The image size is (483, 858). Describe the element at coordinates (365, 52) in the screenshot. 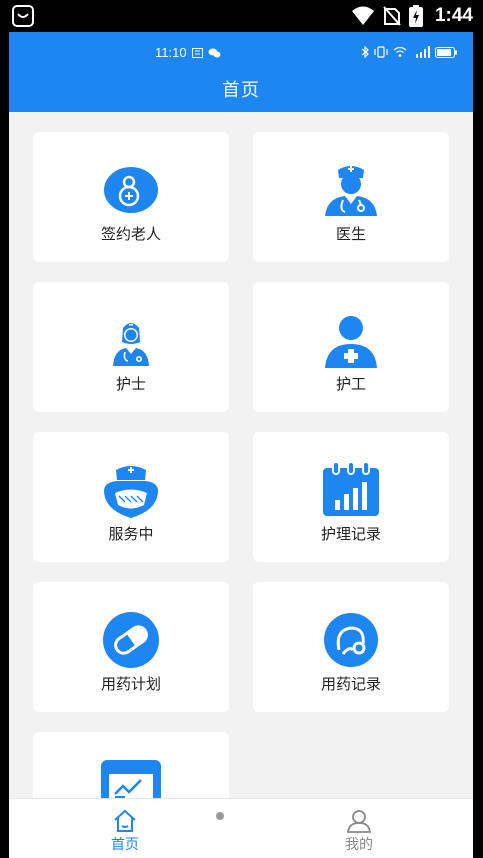

I see `bluetooth-icon` at that location.